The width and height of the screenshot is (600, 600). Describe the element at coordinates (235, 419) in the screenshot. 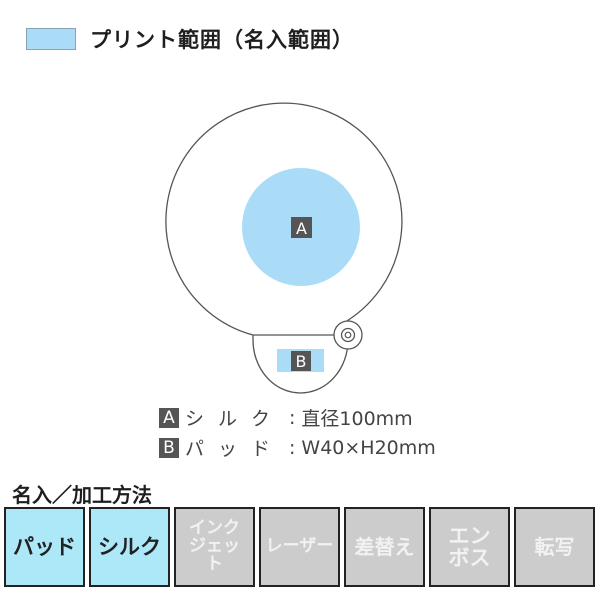

I see `spec-method-a: シルク` at that location.